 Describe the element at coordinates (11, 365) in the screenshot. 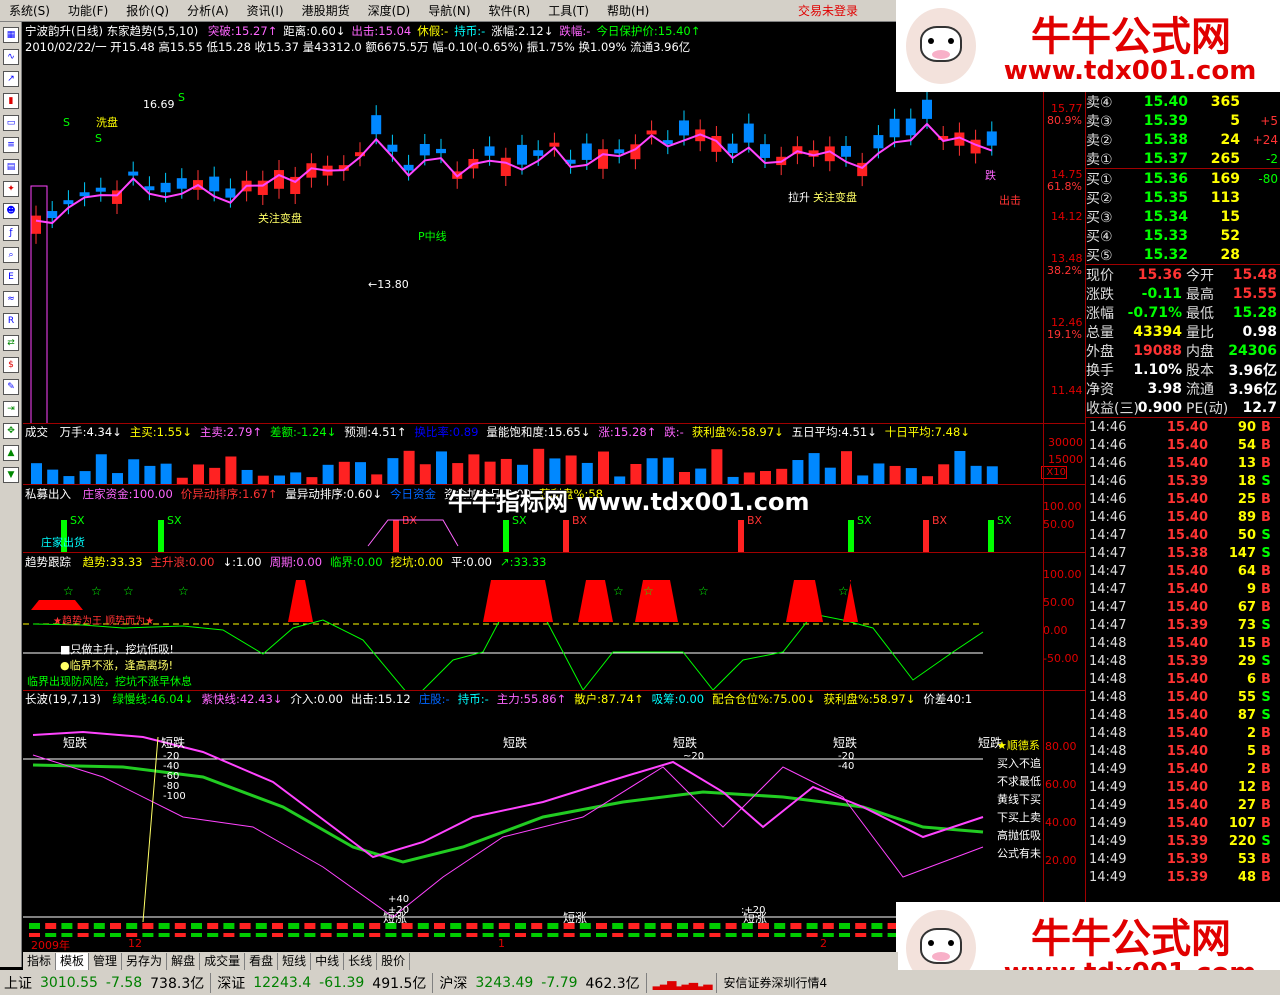

I see `money-icon: $` at that location.